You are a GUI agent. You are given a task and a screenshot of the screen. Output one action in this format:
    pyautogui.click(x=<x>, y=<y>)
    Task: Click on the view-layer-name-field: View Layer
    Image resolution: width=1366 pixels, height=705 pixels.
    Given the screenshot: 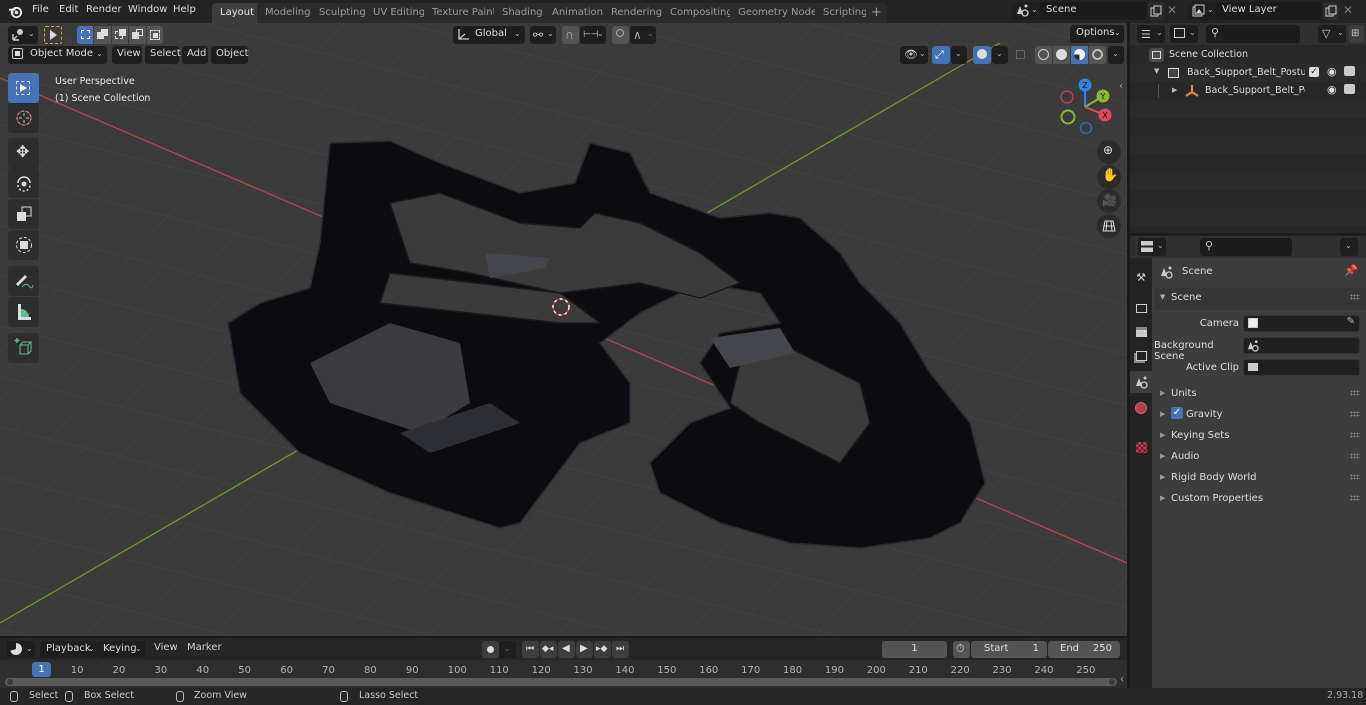 What is the action you would take?
    pyautogui.click(x=1269, y=11)
    